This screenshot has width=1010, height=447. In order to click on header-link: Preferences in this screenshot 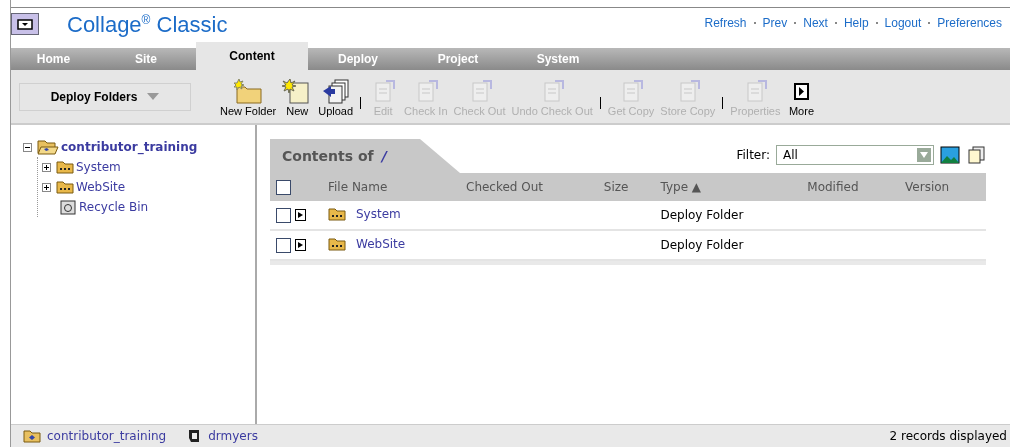, I will do `click(969, 23)`.